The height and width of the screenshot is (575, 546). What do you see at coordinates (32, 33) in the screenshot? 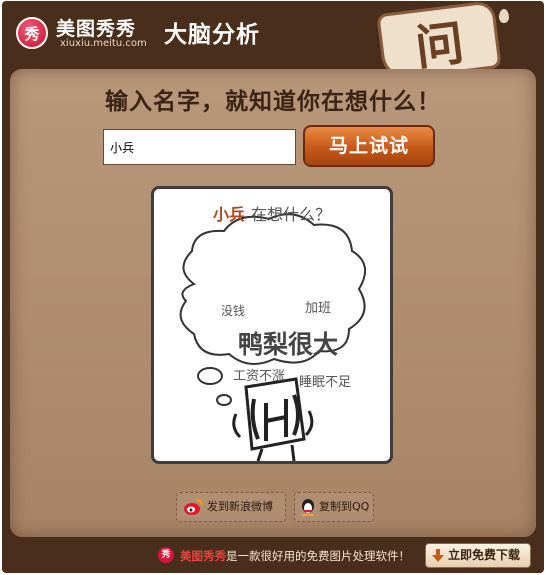
I see `meitu-logo-icon: 秀` at bounding box center [32, 33].